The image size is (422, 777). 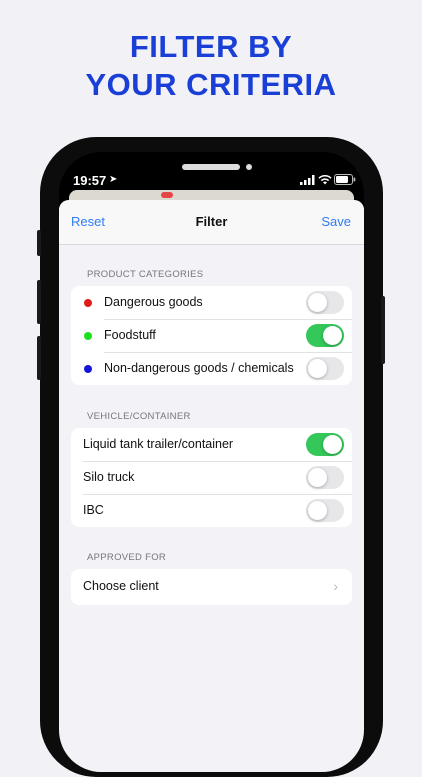 What do you see at coordinates (39, 358) in the screenshot?
I see `phone-volume-down` at bounding box center [39, 358].